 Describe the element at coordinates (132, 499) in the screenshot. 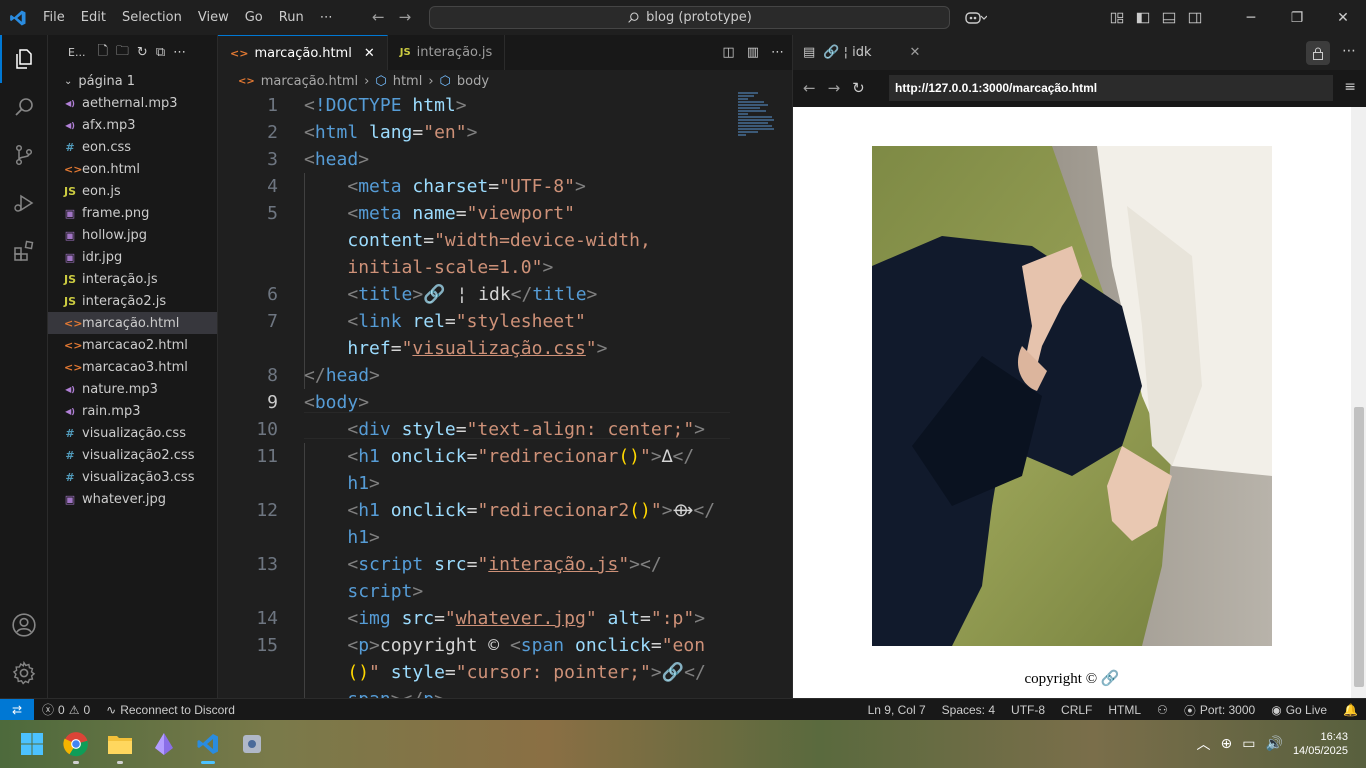

I see `file-item: ▣ whatever.jpg` at that location.